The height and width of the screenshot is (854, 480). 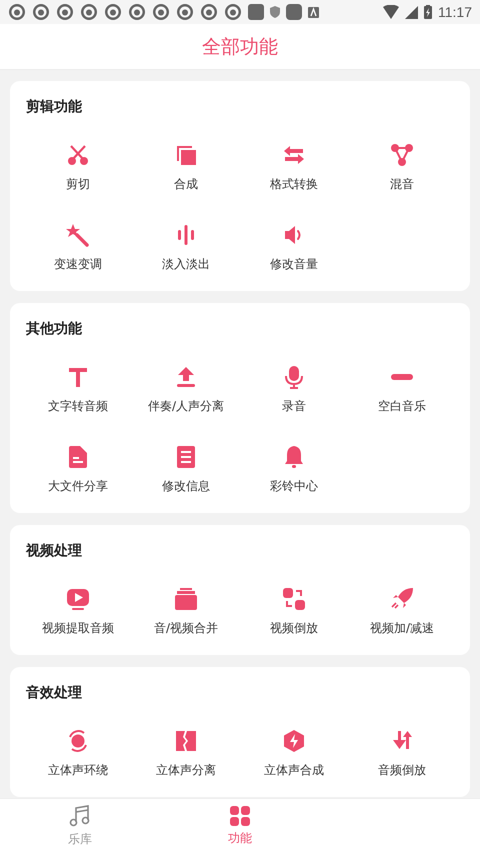 What do you see at coordinates (411, 12) in the screenshot?
I see `signal-icon` at bounding box center [411, 12].